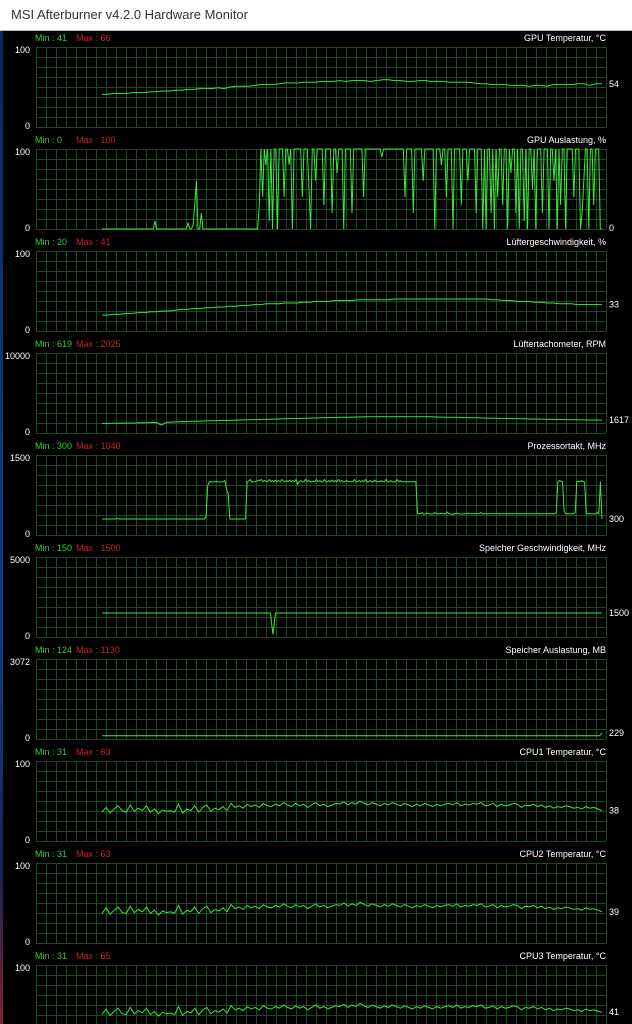 The width and height of the screenshot is (632, 1024). I want to click on window-titlebar: MSI Afterburner v4.2.0 Hardware Monitor, so click(316, 15).